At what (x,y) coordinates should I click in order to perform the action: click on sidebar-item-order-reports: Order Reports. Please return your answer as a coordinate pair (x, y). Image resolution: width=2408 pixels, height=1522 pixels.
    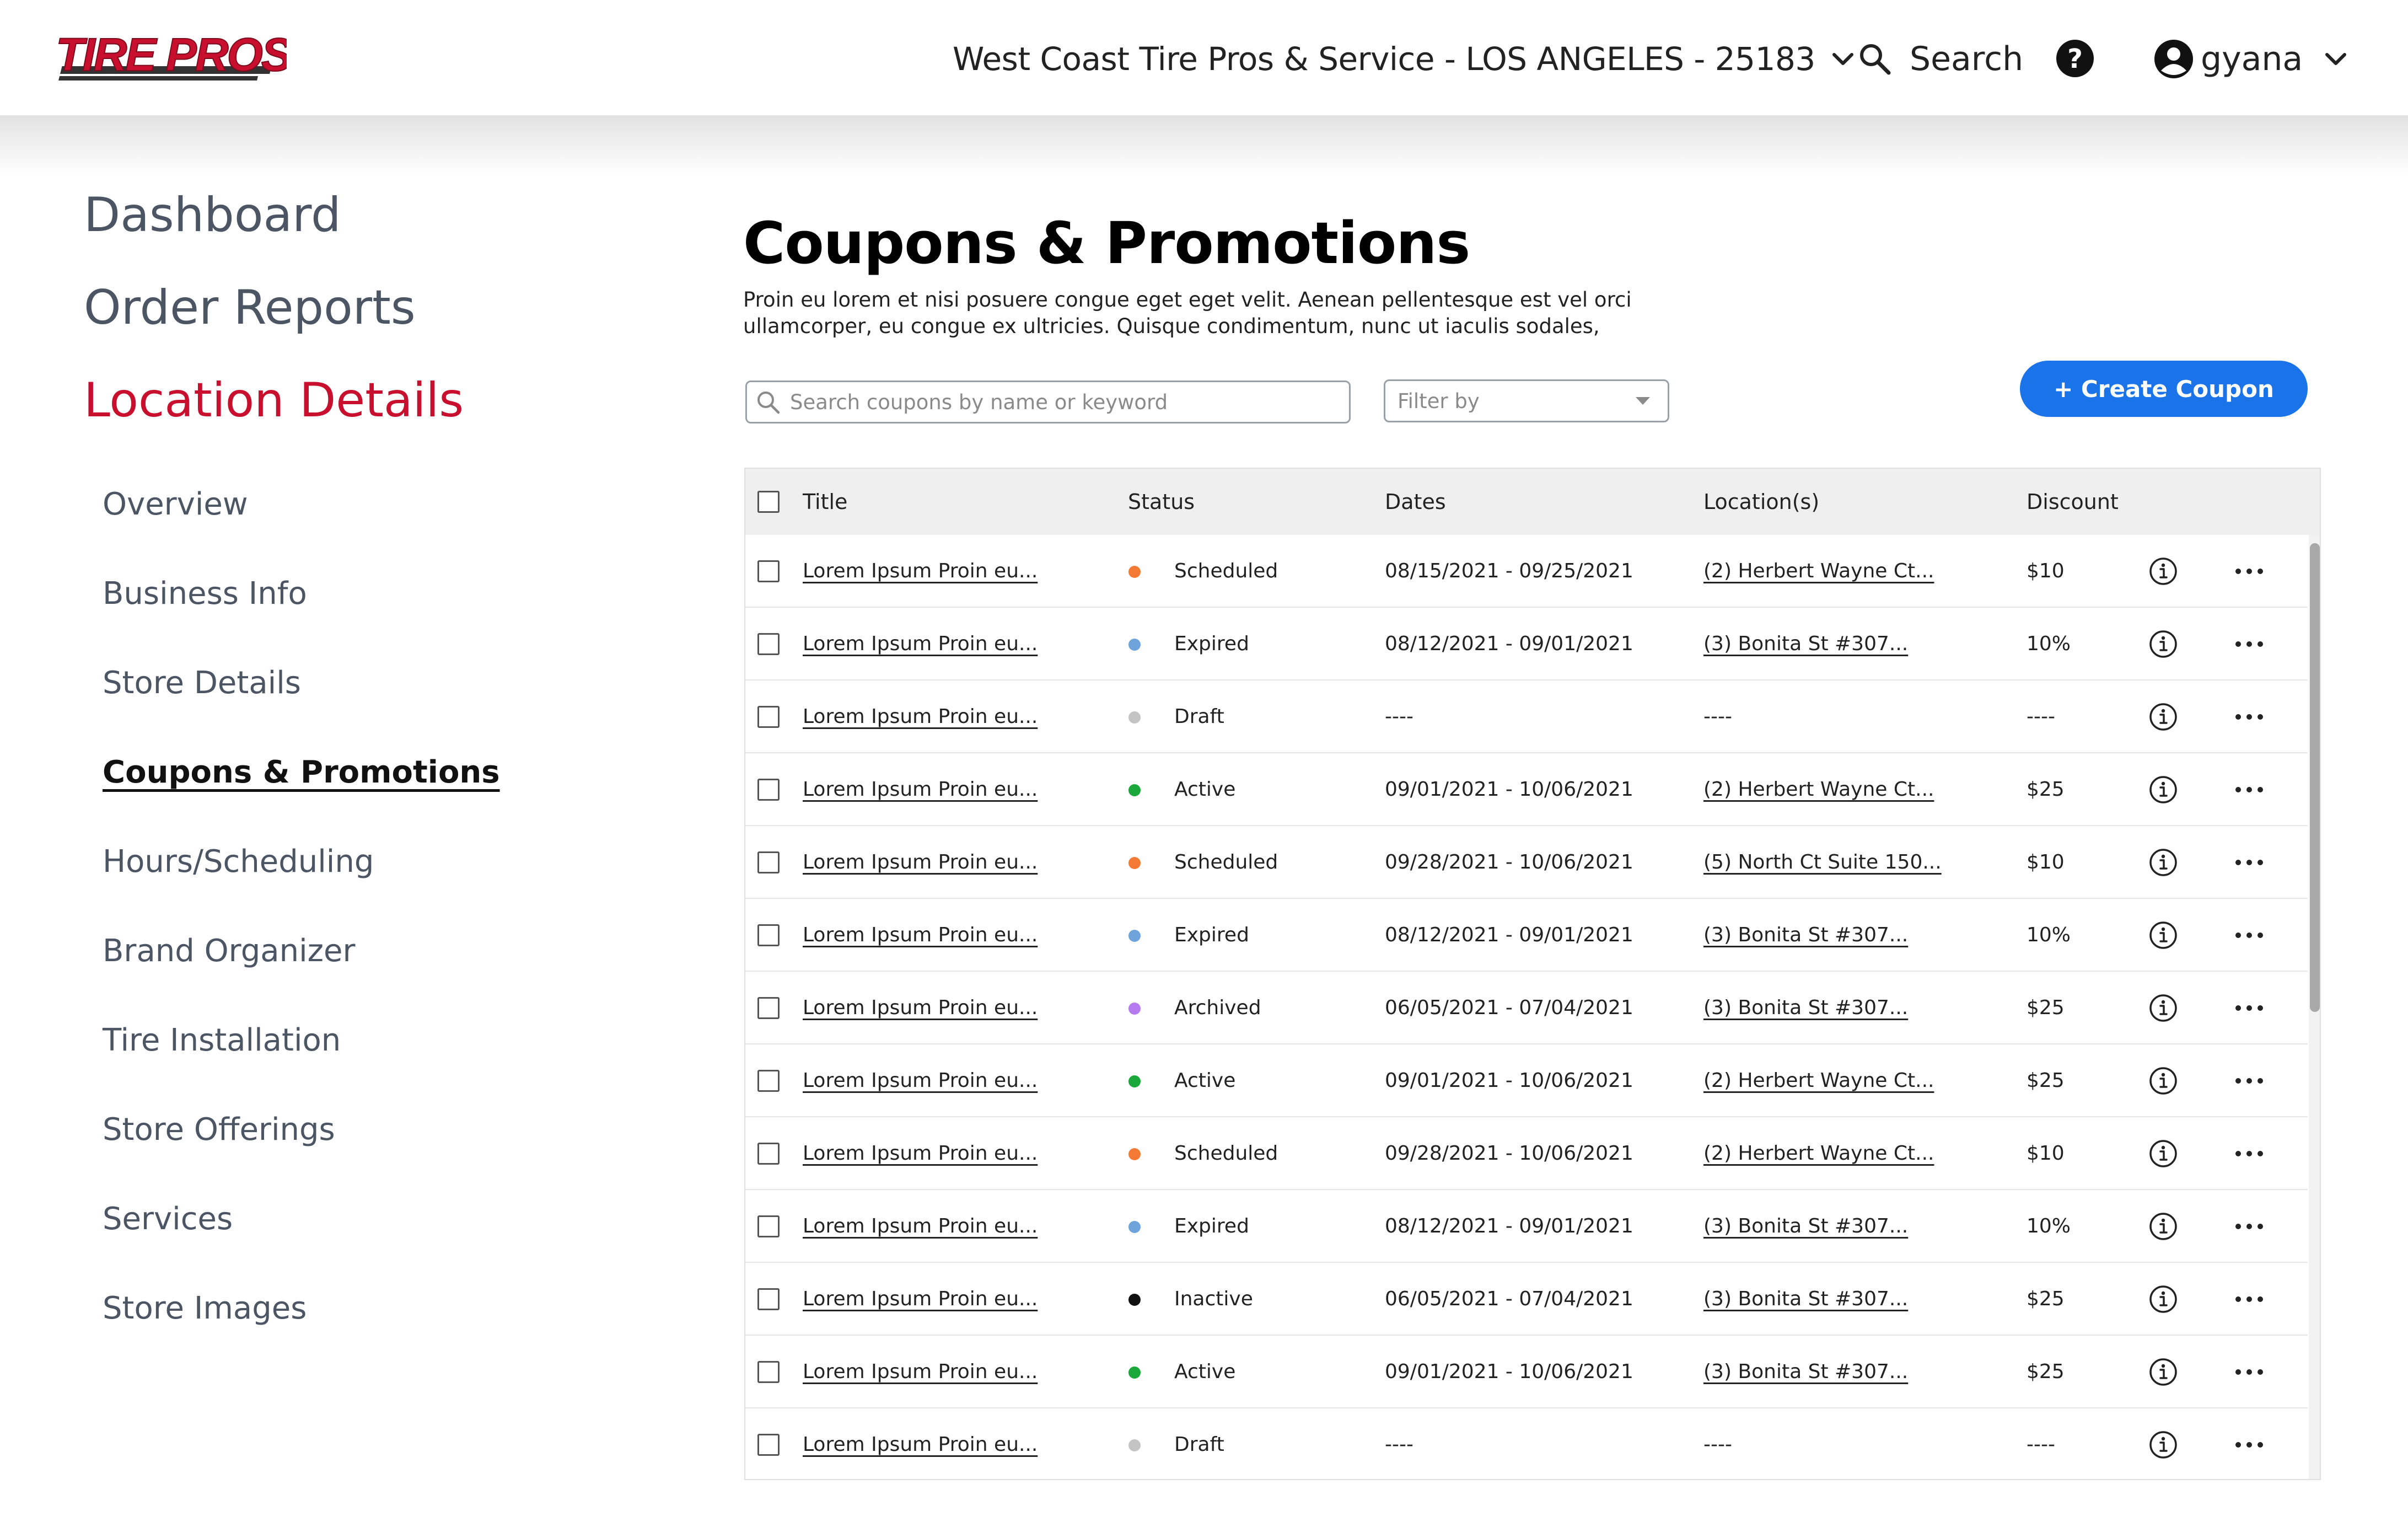
    Looking at the image, I should click on (250, 307).